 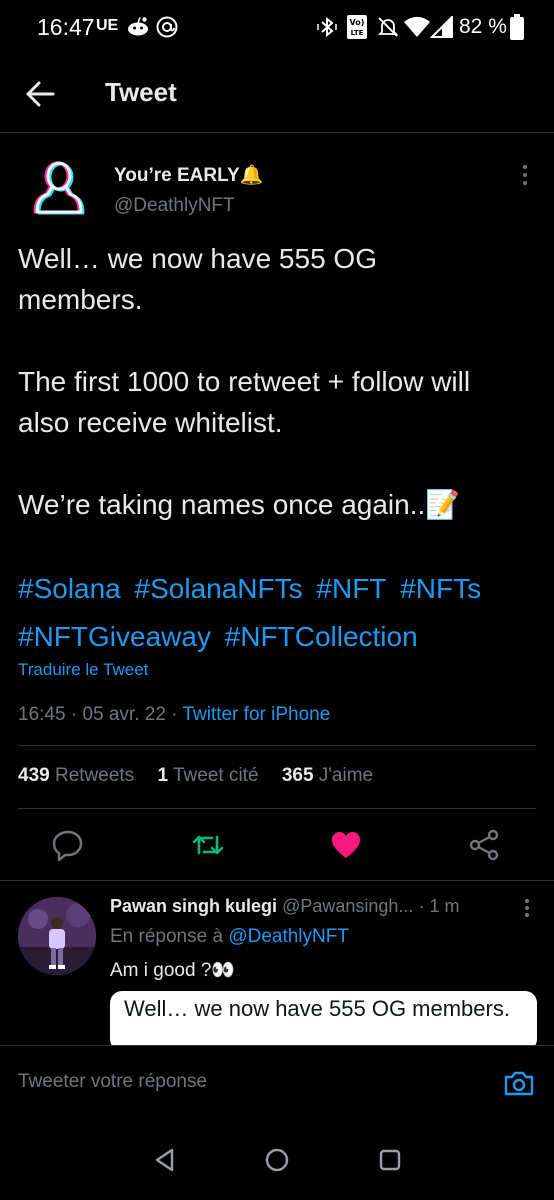 What do you see at coordinates (107, 25) in the screenshot?
I see `carrier-label: UE` at bounding box center [107, 25].